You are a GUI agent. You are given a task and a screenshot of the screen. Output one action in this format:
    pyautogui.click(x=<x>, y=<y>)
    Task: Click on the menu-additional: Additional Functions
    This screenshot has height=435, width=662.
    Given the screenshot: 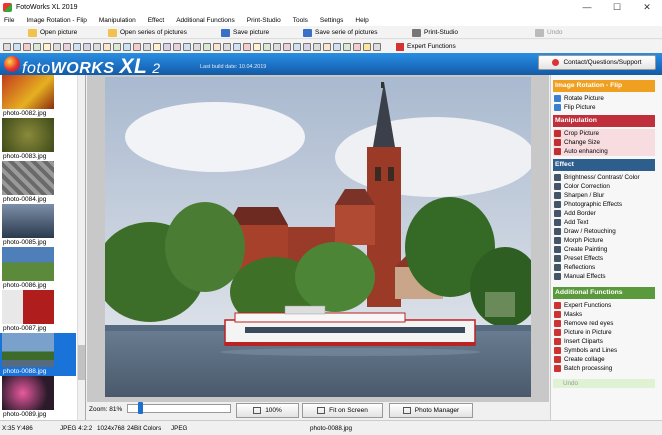 What is the action you would take?
    pyautogui.click(x=205, y=20)
    